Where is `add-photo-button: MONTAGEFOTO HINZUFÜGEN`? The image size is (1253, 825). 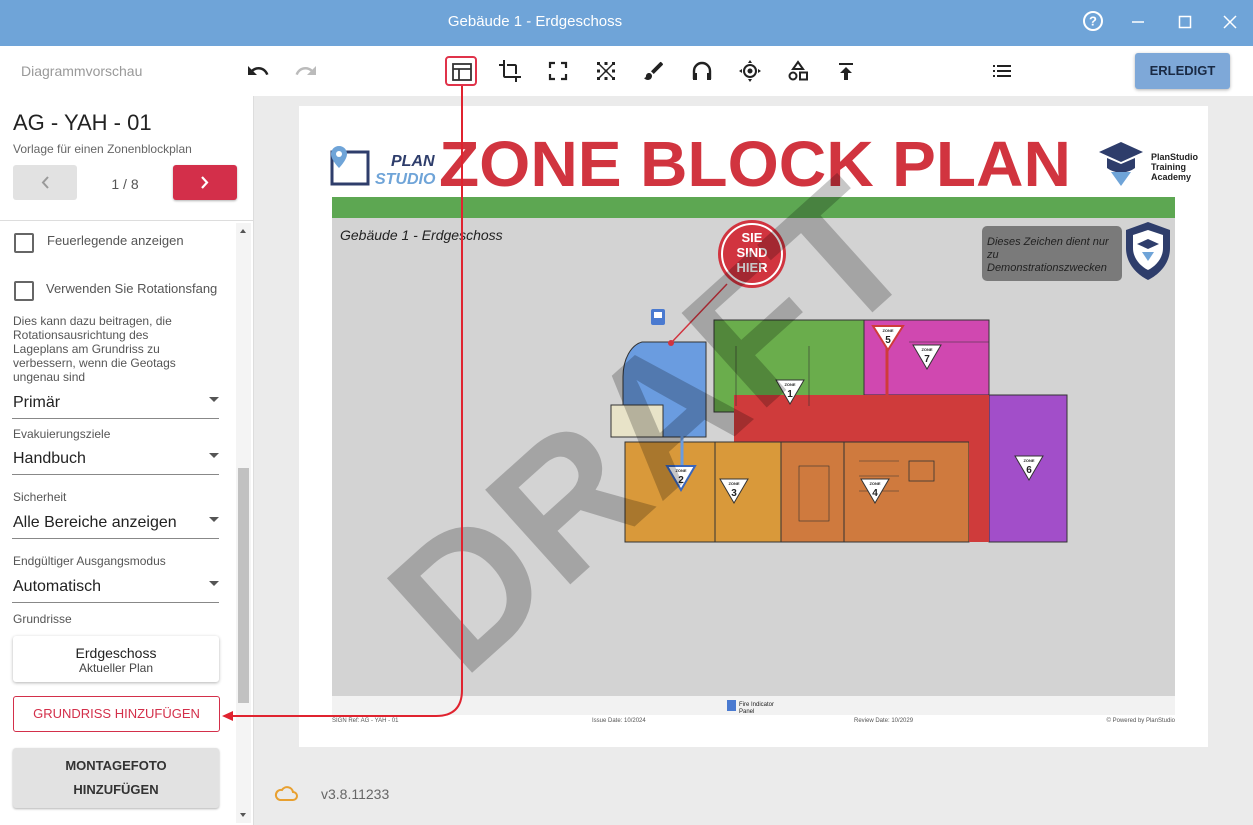
add-photo-button: MONTAGEFOTO HINZUFÜGEN is located at coordinates (116, 778).